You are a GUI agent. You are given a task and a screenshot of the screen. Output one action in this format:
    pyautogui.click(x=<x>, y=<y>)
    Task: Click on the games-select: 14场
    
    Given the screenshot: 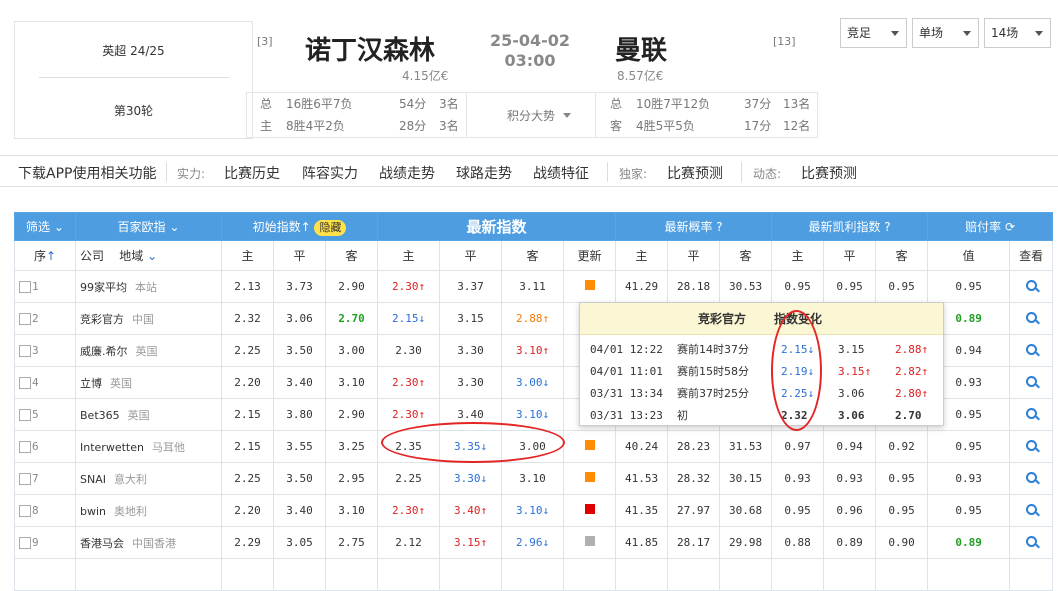 What is the action you would take?
    pyautogui.click(x=1017, y=33)
    